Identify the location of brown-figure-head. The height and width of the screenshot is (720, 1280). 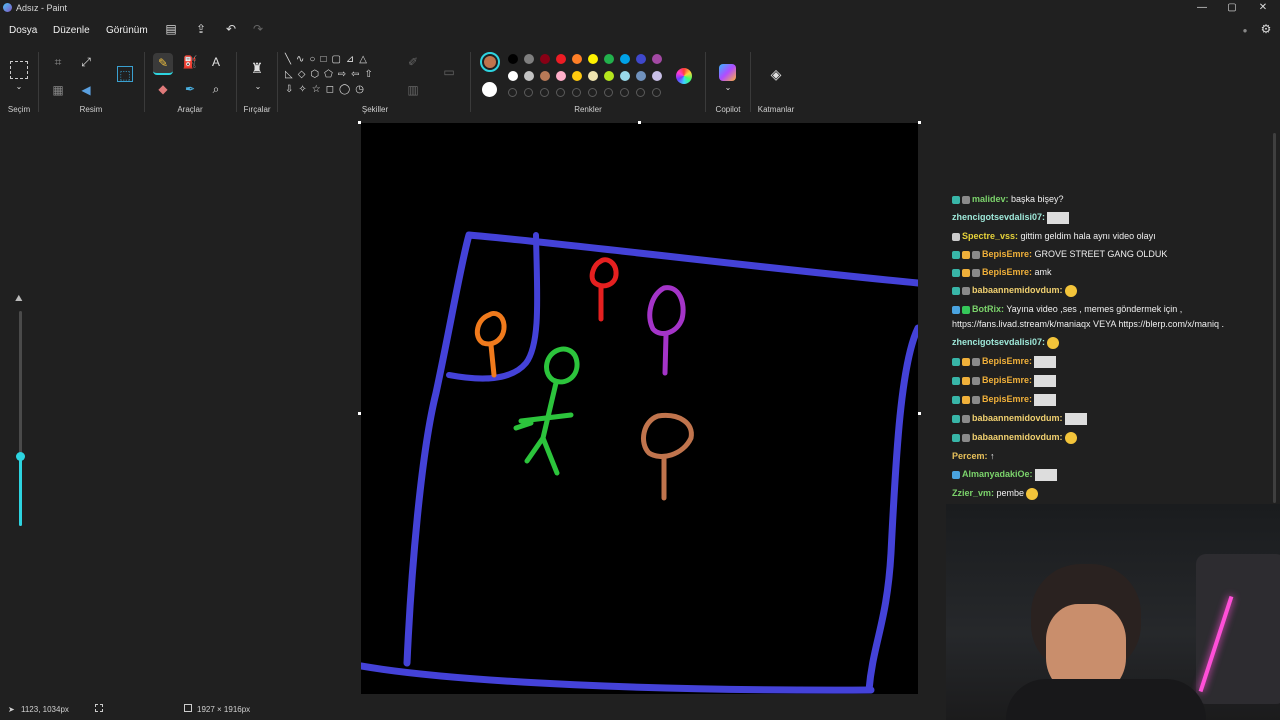
(667, 435).